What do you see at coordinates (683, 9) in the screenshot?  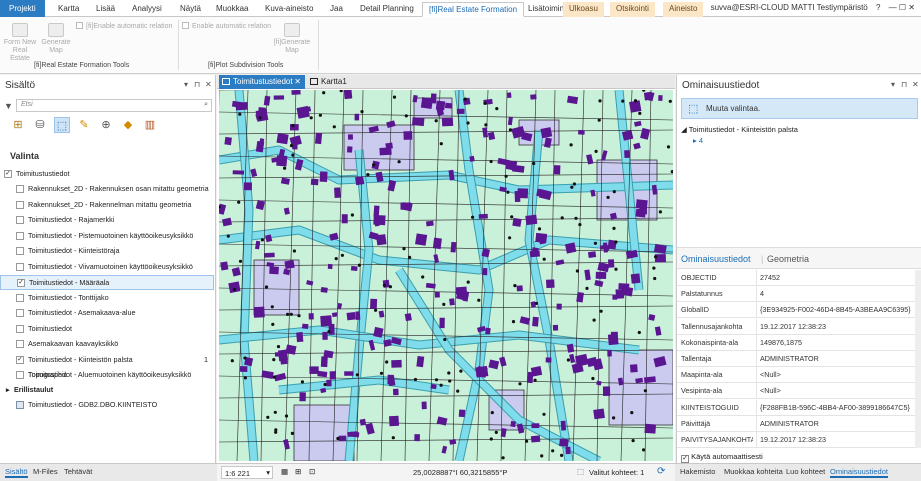 I see `tab-aineisto: Aineisto` at bounding box center [683, 9].